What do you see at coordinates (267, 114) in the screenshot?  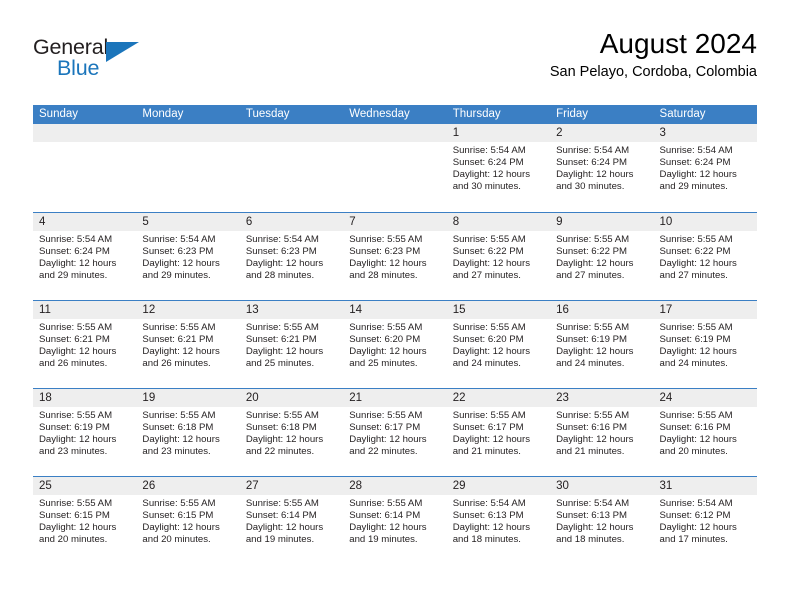 I see `weekday-header-tuesday: Tuesday` at bounding box center [267, 114].